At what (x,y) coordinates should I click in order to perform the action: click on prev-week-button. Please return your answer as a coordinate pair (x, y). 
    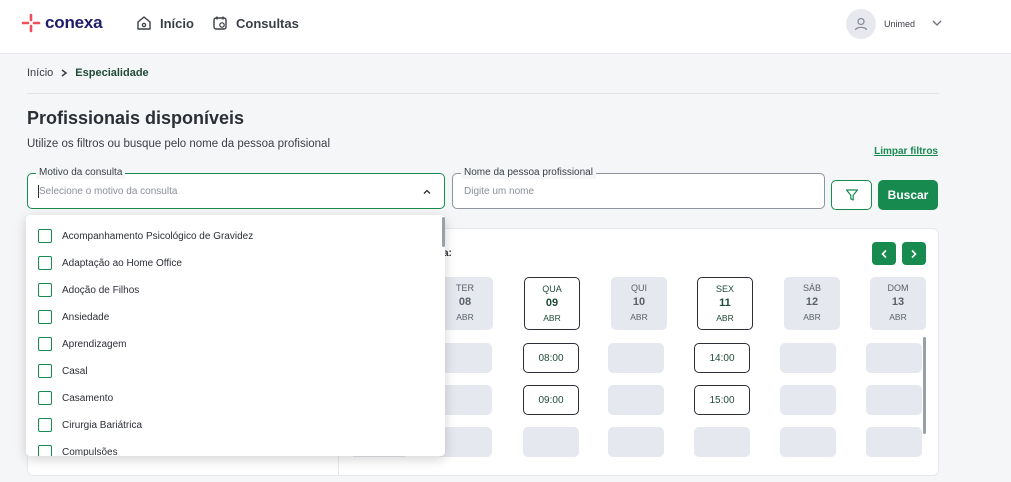
    Looking at the image, I should click on (884, 253).